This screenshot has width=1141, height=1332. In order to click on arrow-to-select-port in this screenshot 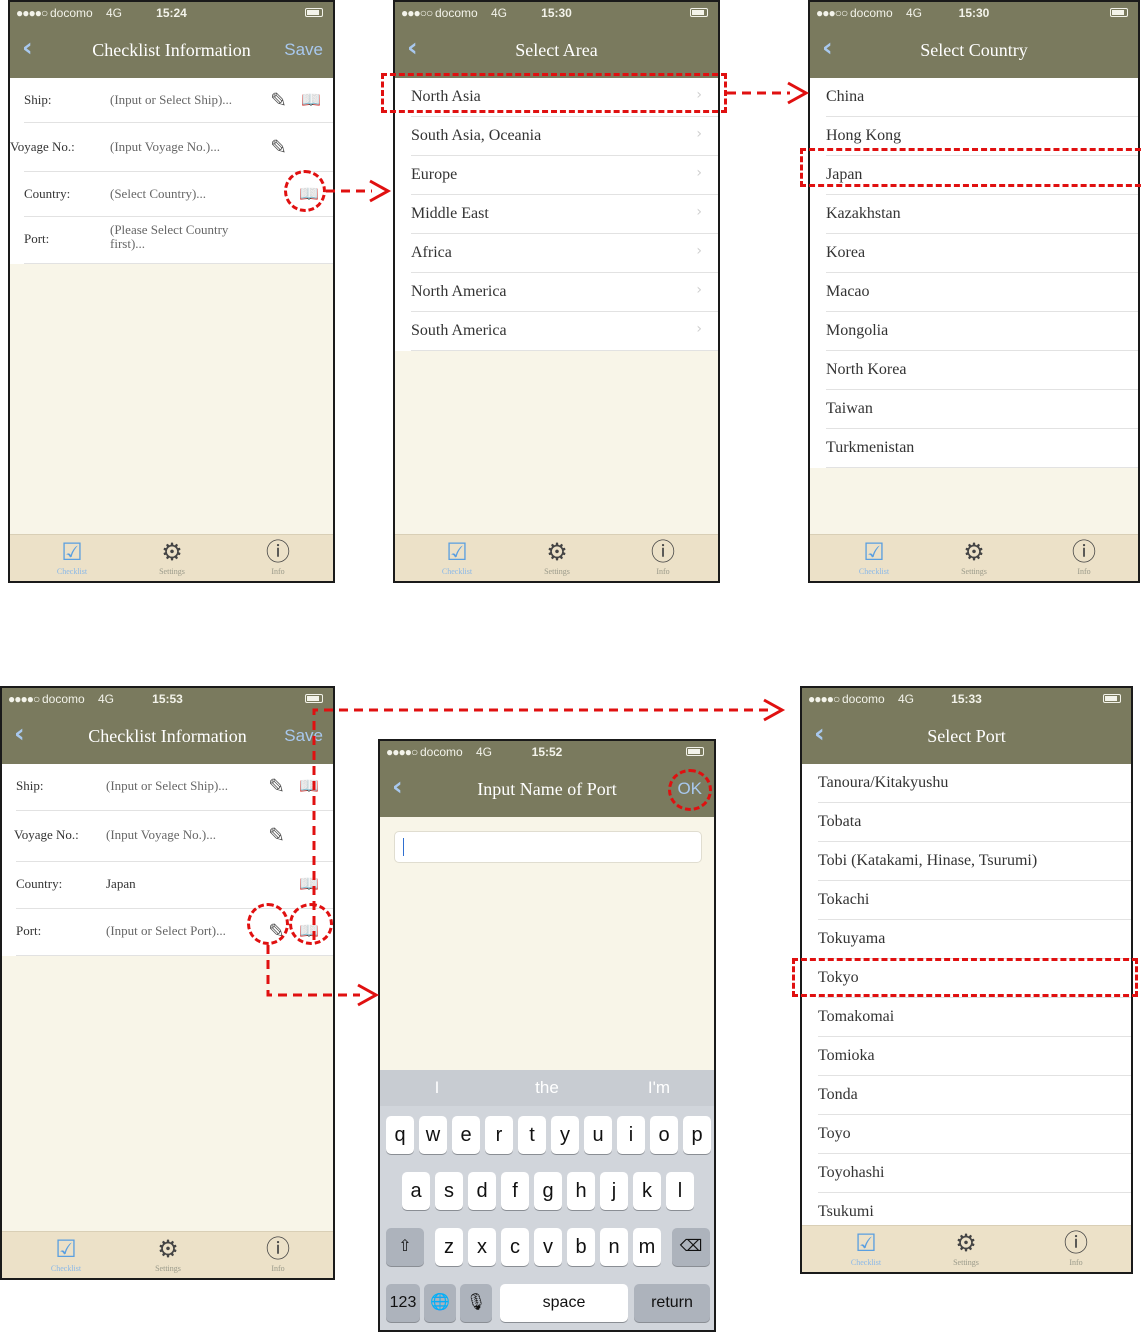, I will do `click(540, 824)`.